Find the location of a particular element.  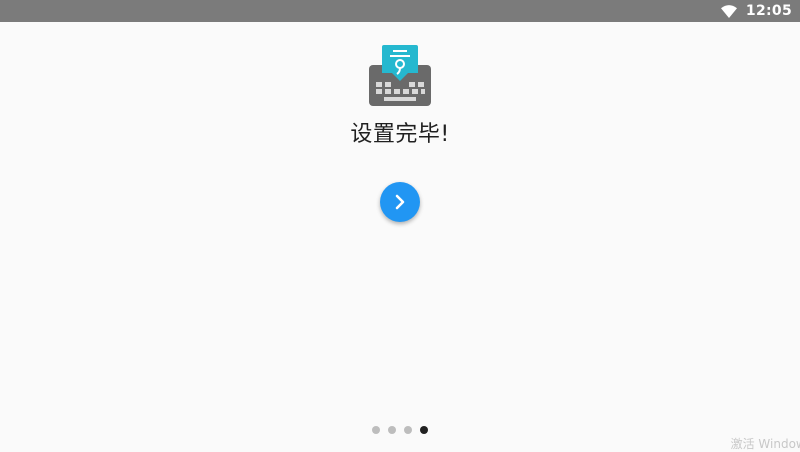

status-icons: 12:05 is located at coordinates (756, 11).